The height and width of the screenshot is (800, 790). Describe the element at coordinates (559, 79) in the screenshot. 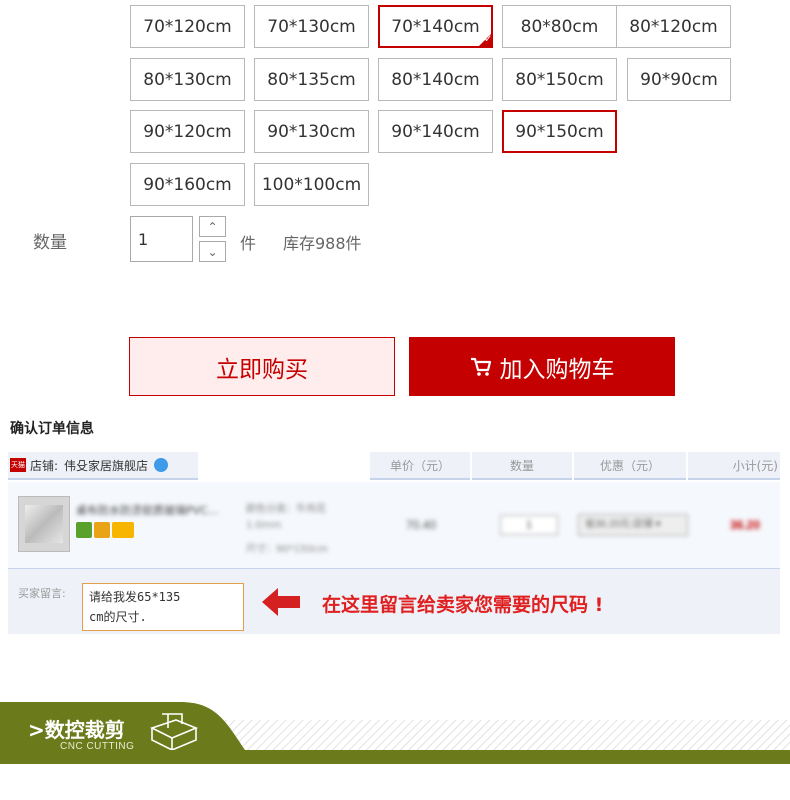

I see `size-option: 80*150cm` at that location.